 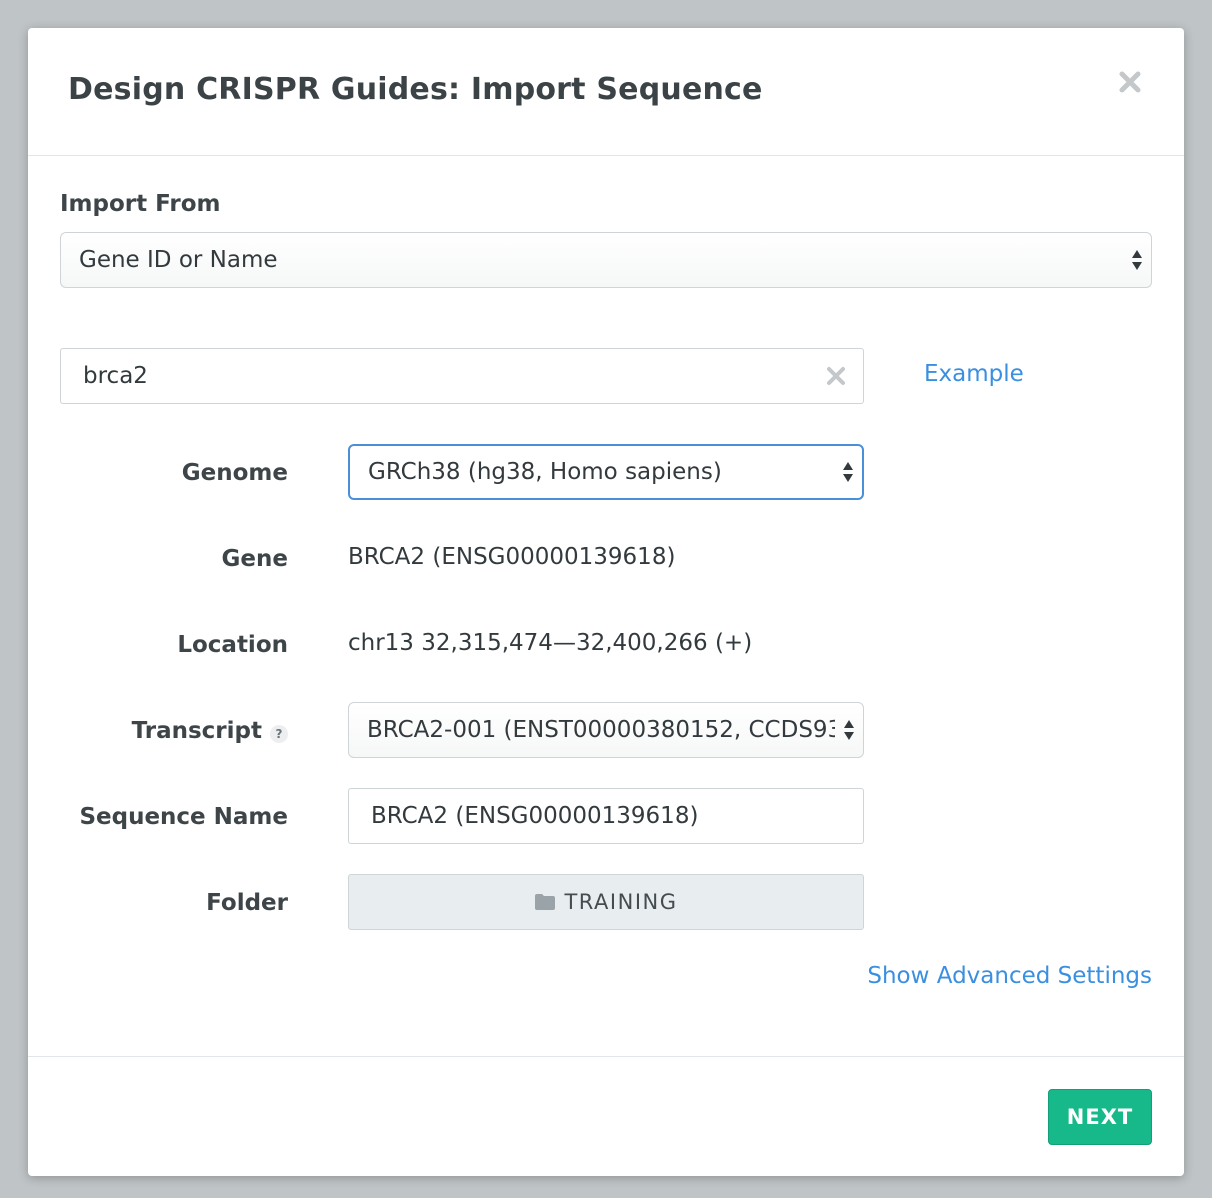 What do you see at coordinates (606, 1116) in the screenshot?
I see `modal-footer: NEXT` at bounding box center [606, 1116].